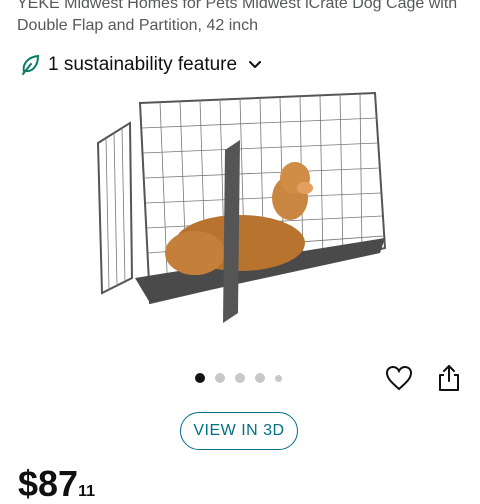  I want to click on price: $8711, so click(56, 484).